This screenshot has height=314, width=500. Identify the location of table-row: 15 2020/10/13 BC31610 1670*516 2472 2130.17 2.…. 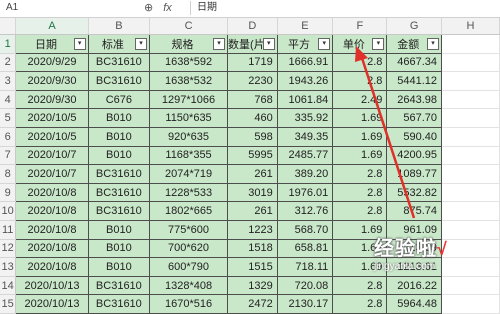
(250, 304).